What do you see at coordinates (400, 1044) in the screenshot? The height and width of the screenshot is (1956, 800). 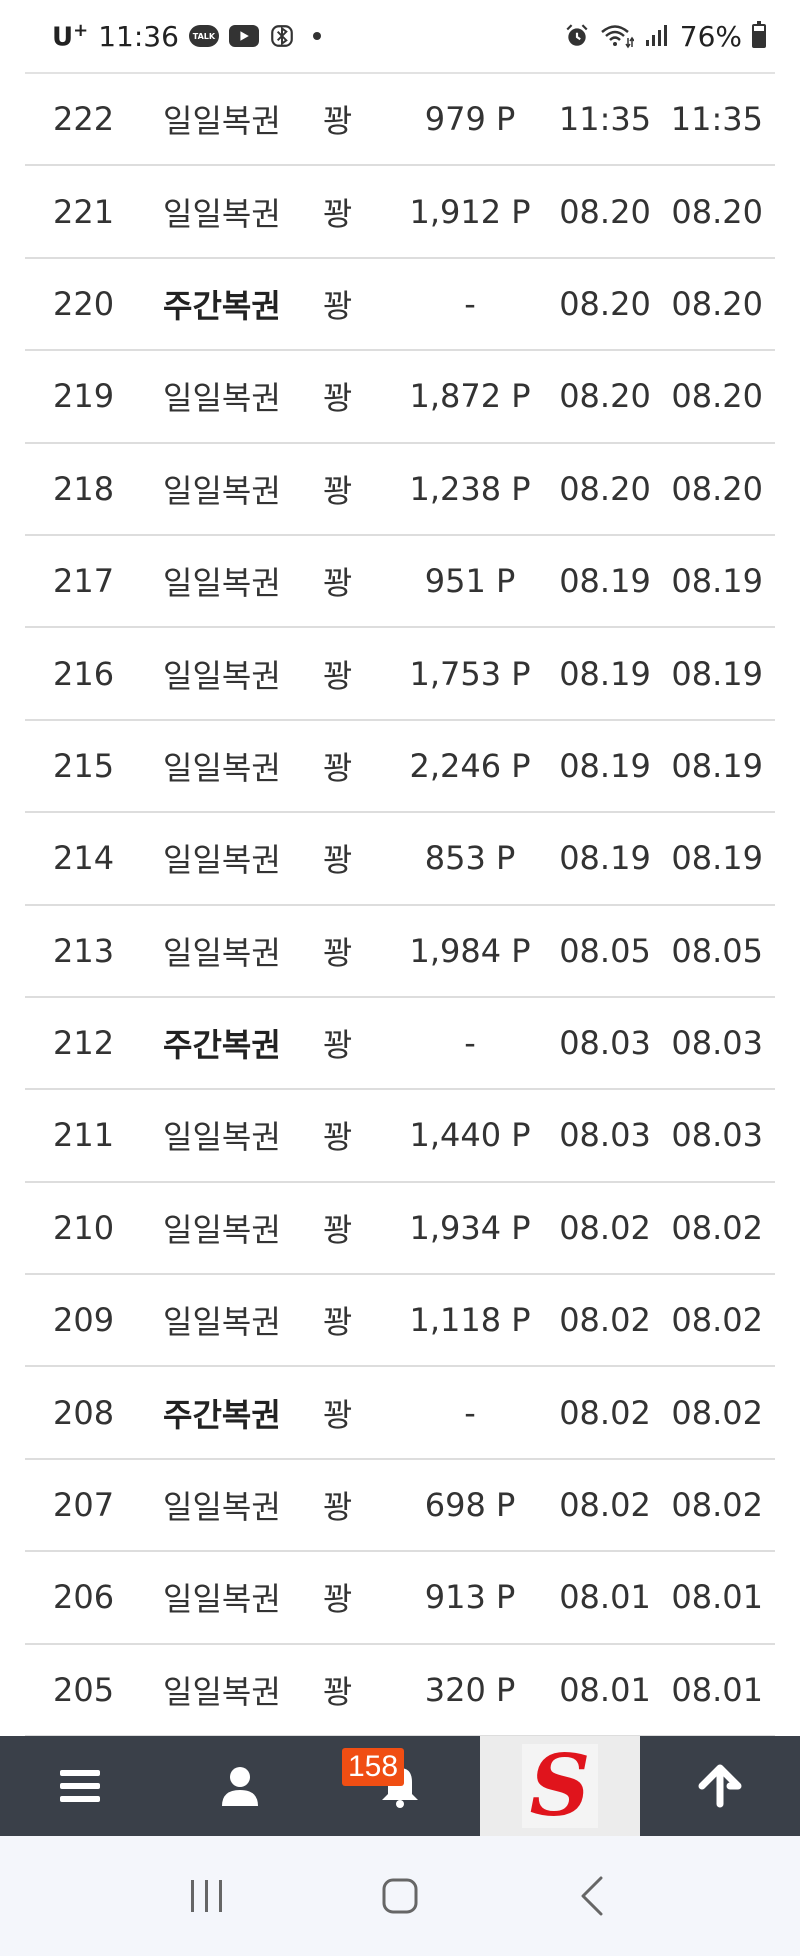 I see `table-row: 212 주간복권 꽝 - 08.03 08.03` at bounding box center [400, 1044].